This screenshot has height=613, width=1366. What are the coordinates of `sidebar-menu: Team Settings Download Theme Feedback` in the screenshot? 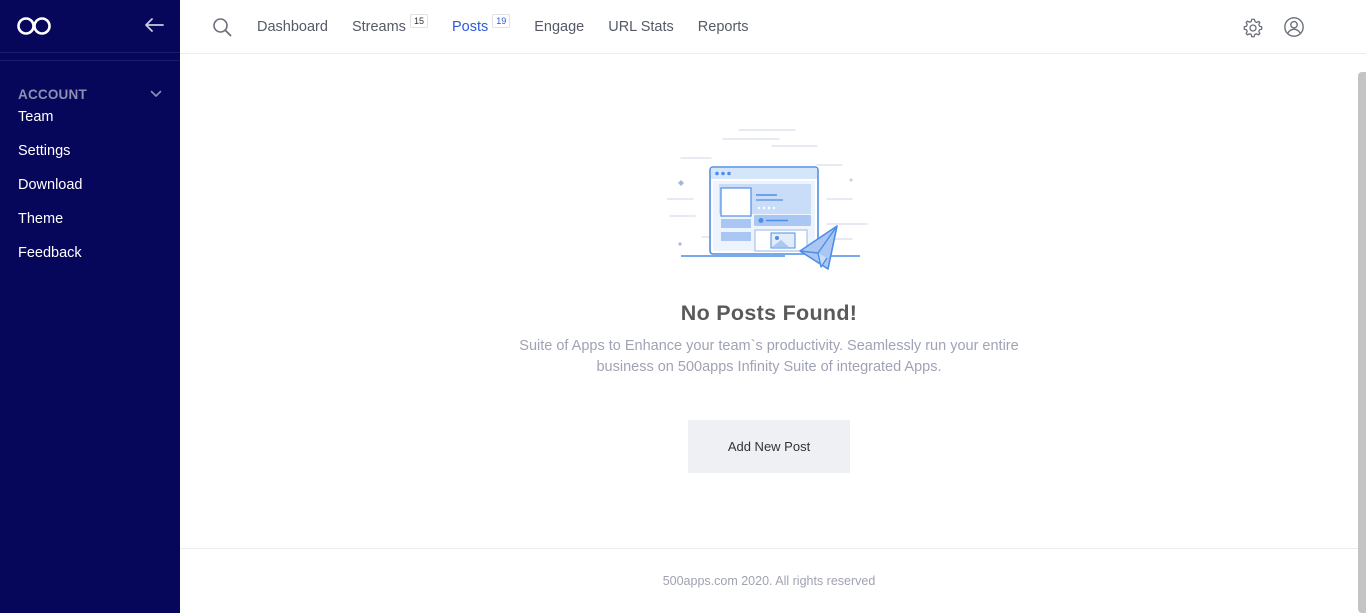 It's located at (90, 185).